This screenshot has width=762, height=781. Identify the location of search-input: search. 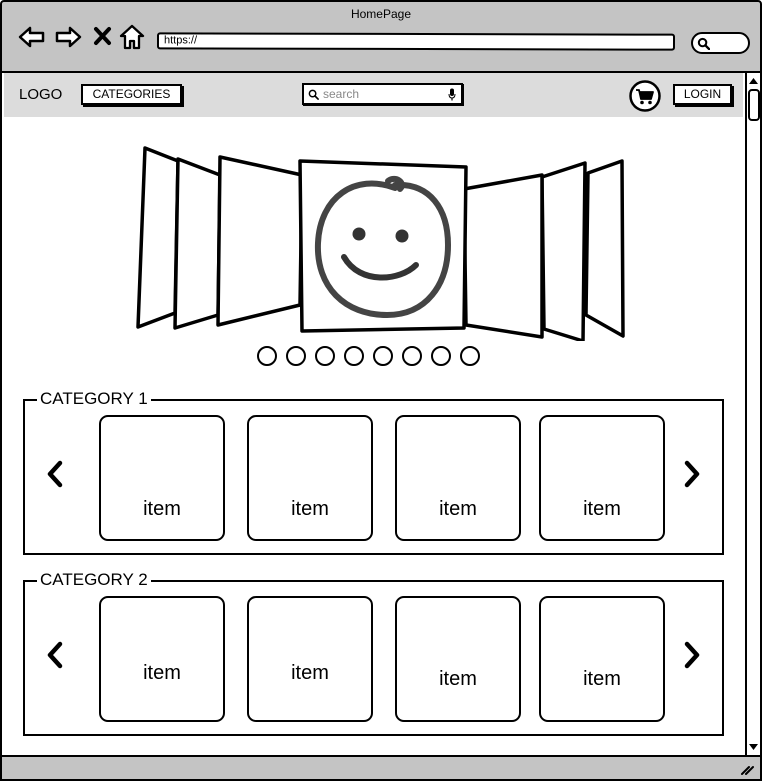
(382, 94).